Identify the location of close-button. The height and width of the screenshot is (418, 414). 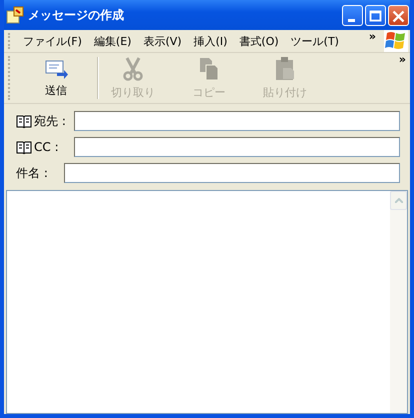
(398, 15).